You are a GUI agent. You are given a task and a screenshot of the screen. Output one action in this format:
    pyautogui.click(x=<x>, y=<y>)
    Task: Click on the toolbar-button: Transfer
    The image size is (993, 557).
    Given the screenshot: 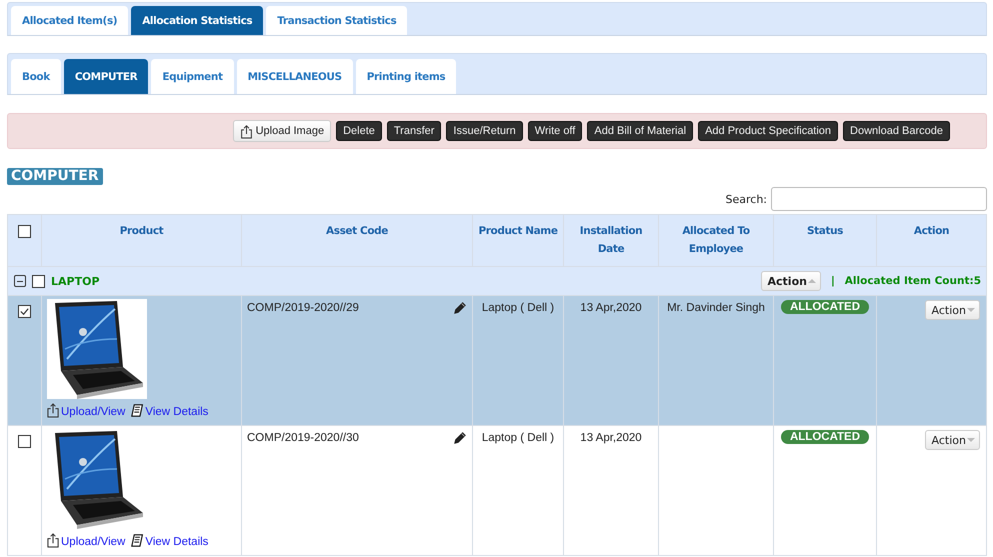 What is the action you would take?
    pyautogui.click(x=414, y=131)
    